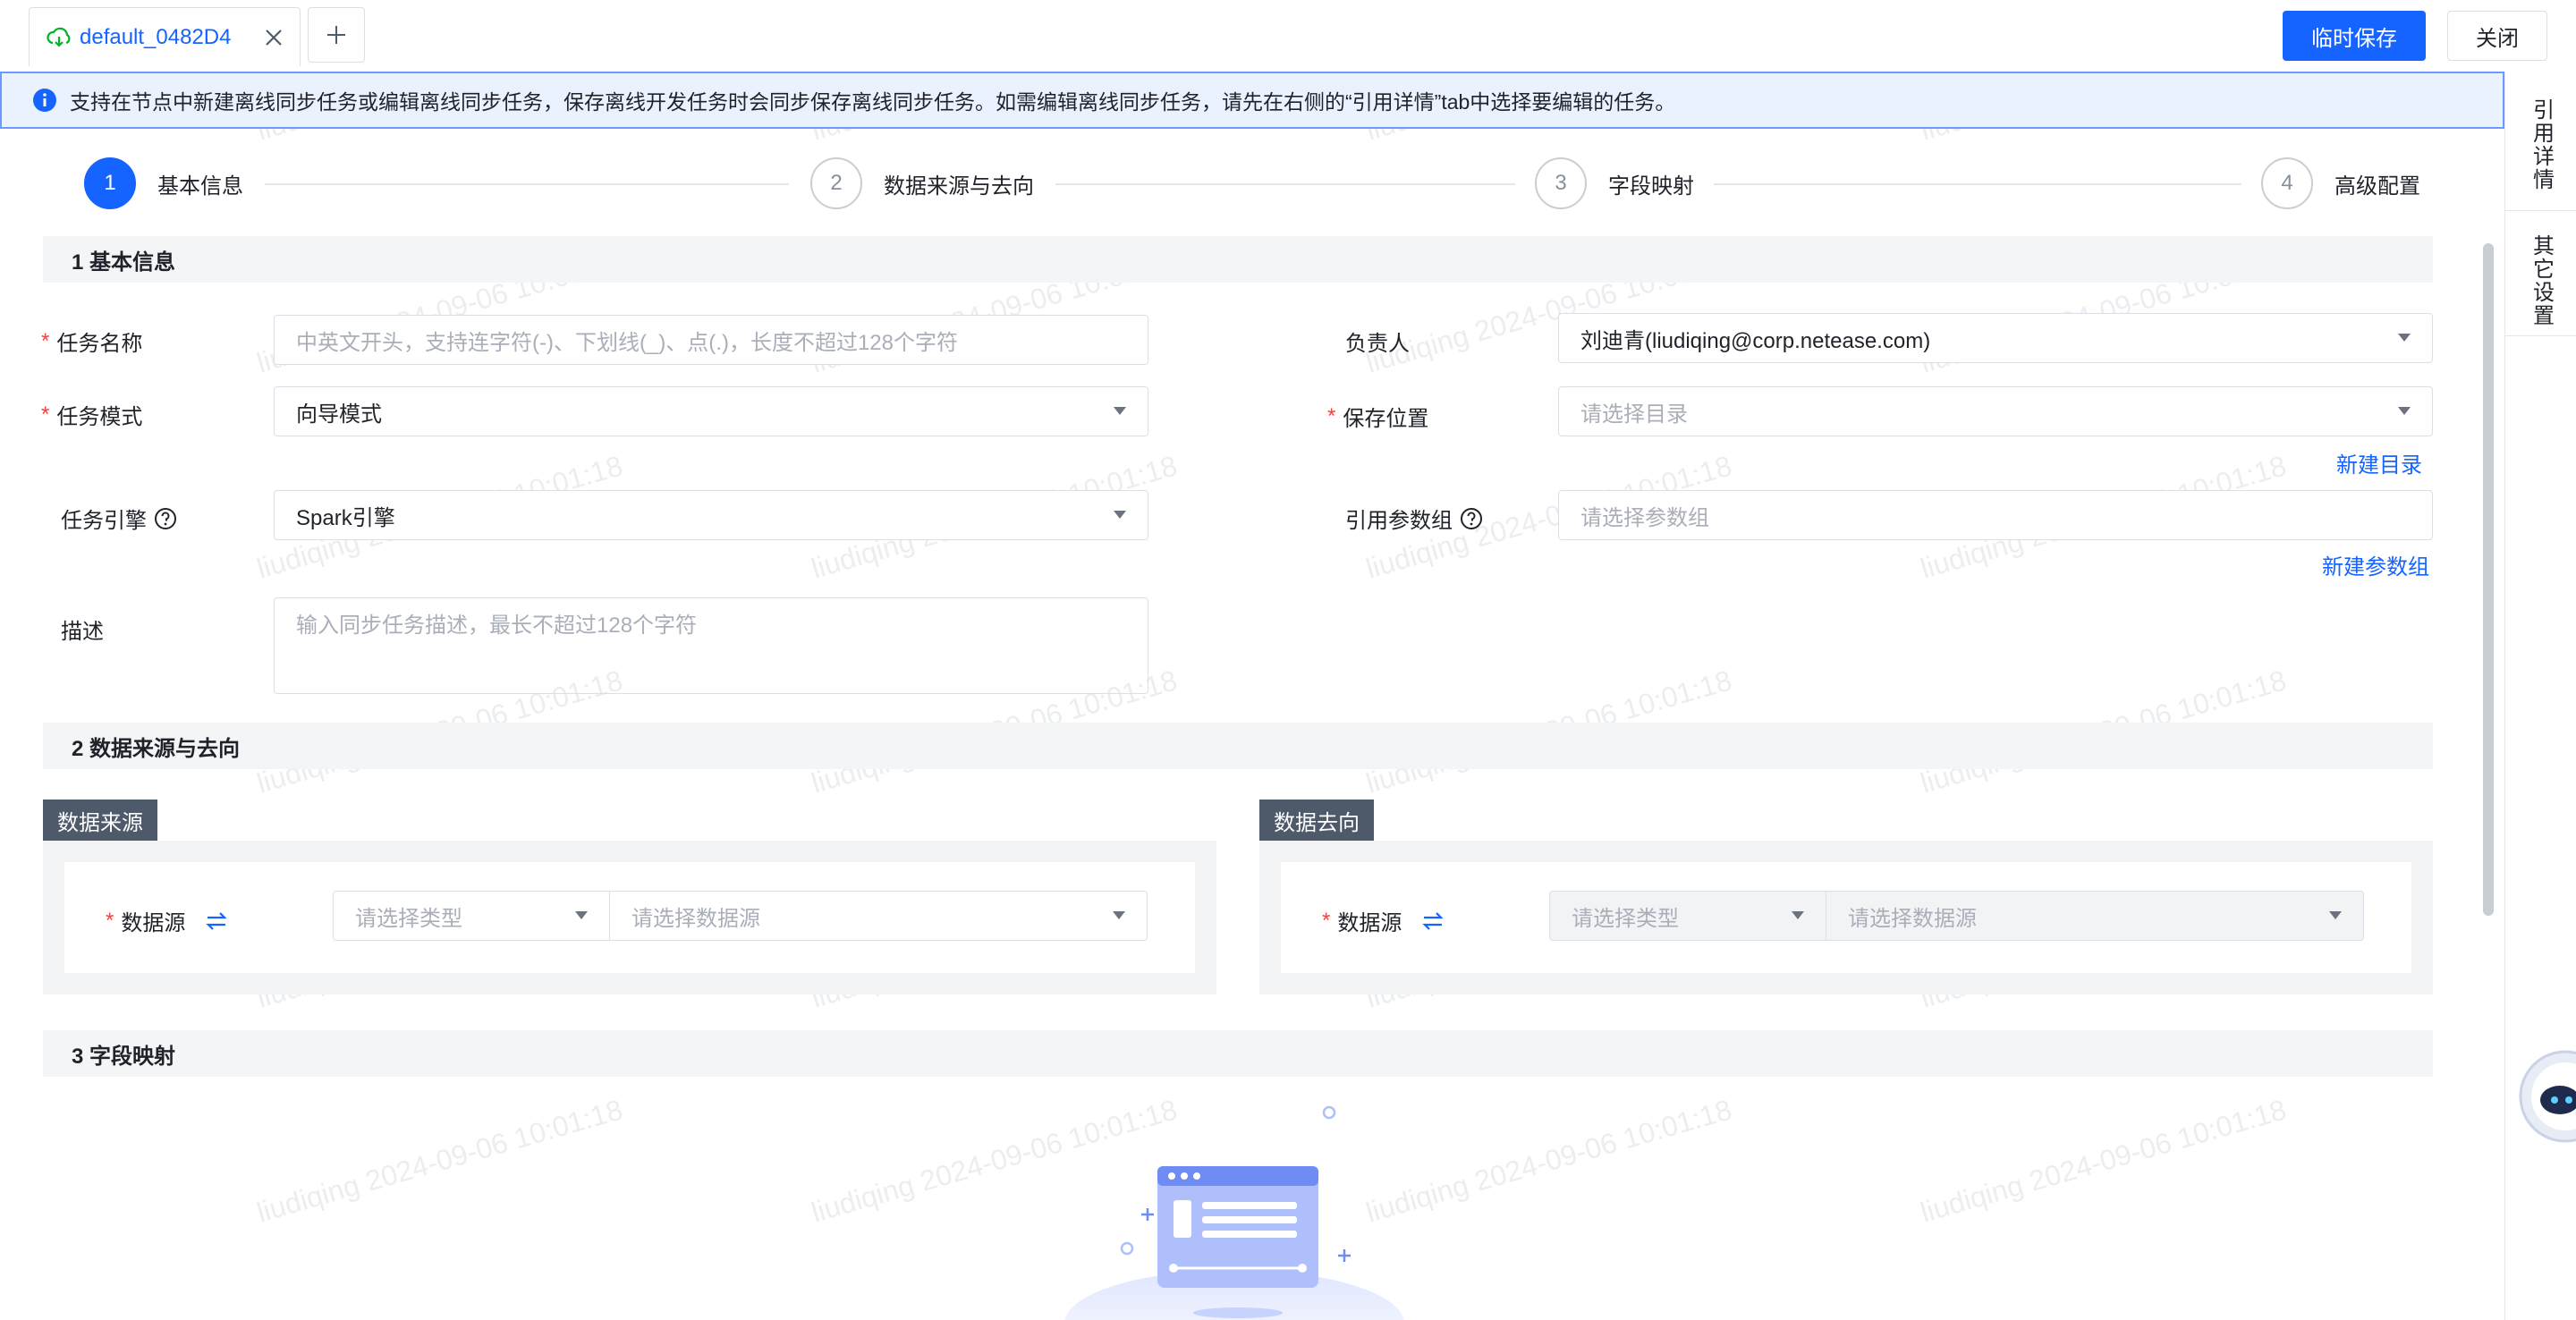 This screenshot has width=2576, height=1320. Describe the element at coordinates (1651, 186) in the screenshot. I see `step-label: 字段映射` at that location.